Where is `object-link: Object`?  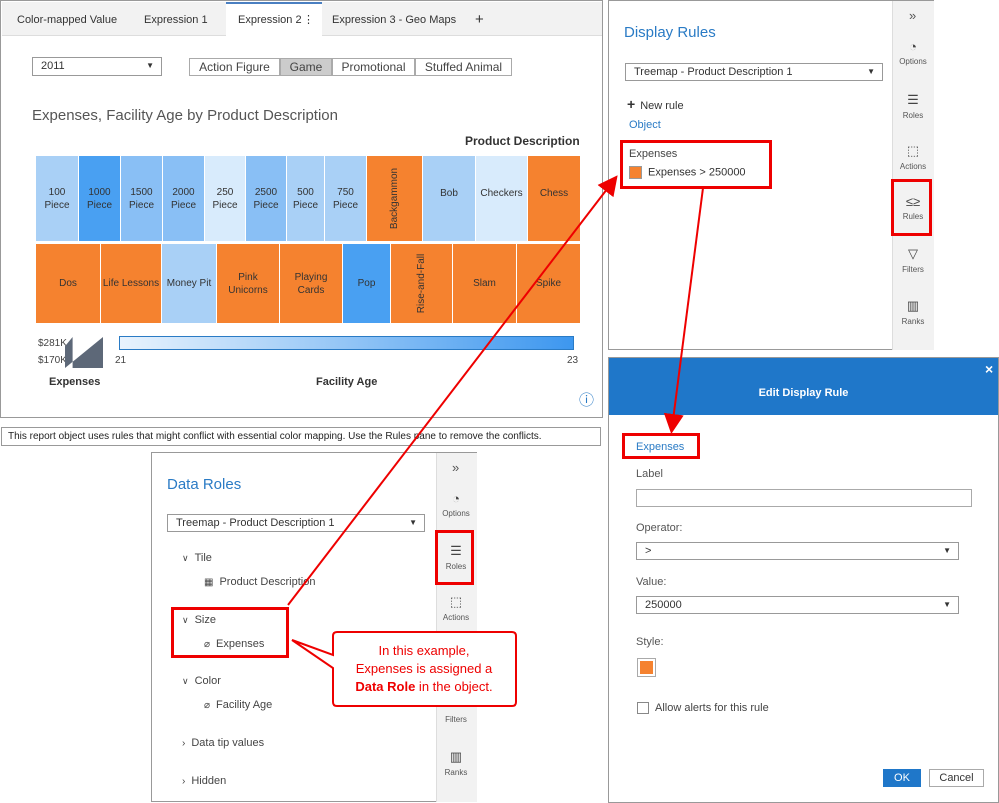
object-link: Object is located at coordinates (645, 125).